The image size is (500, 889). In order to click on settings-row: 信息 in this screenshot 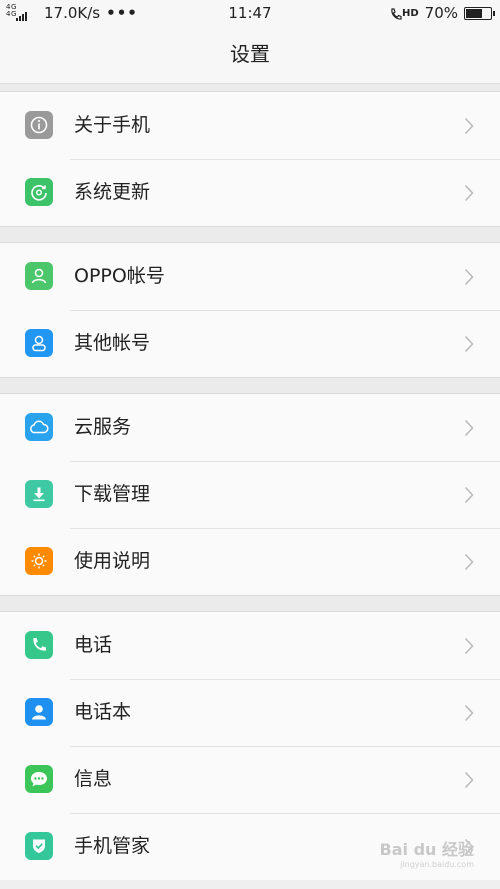, I will do `click(250, 779)`.